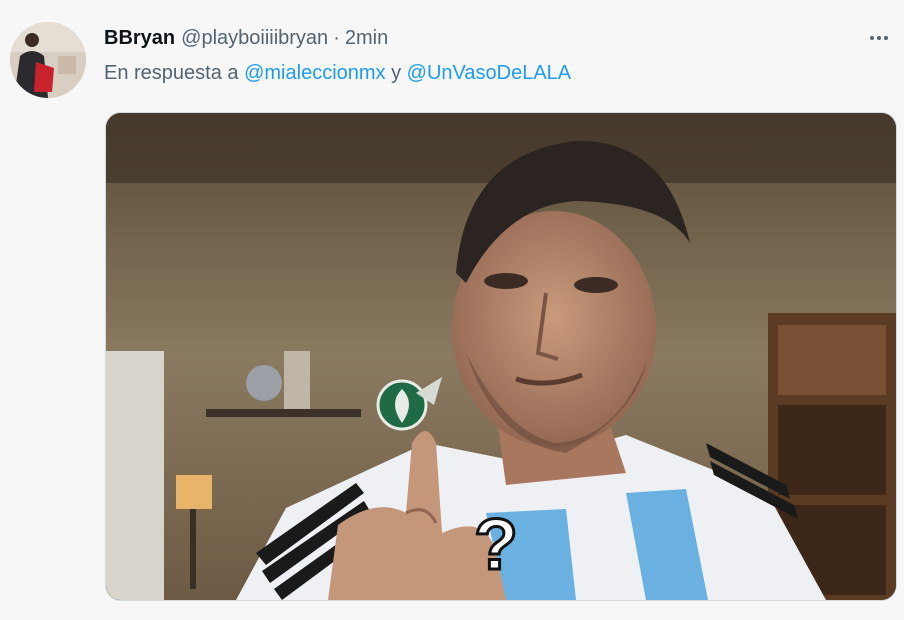 The image size is (904, 620). Describe the element at coordinates (366, 38) in the screenshot. I see `timestamp: 2min` at that location.